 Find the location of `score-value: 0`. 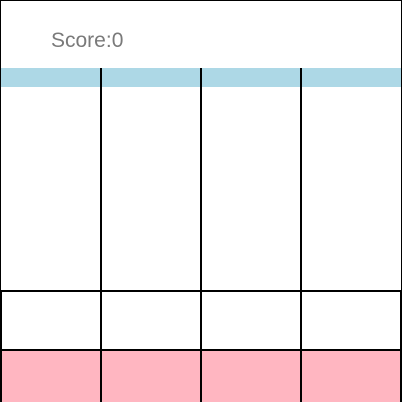

score-value: 0 is located at coordinates (117, 40).